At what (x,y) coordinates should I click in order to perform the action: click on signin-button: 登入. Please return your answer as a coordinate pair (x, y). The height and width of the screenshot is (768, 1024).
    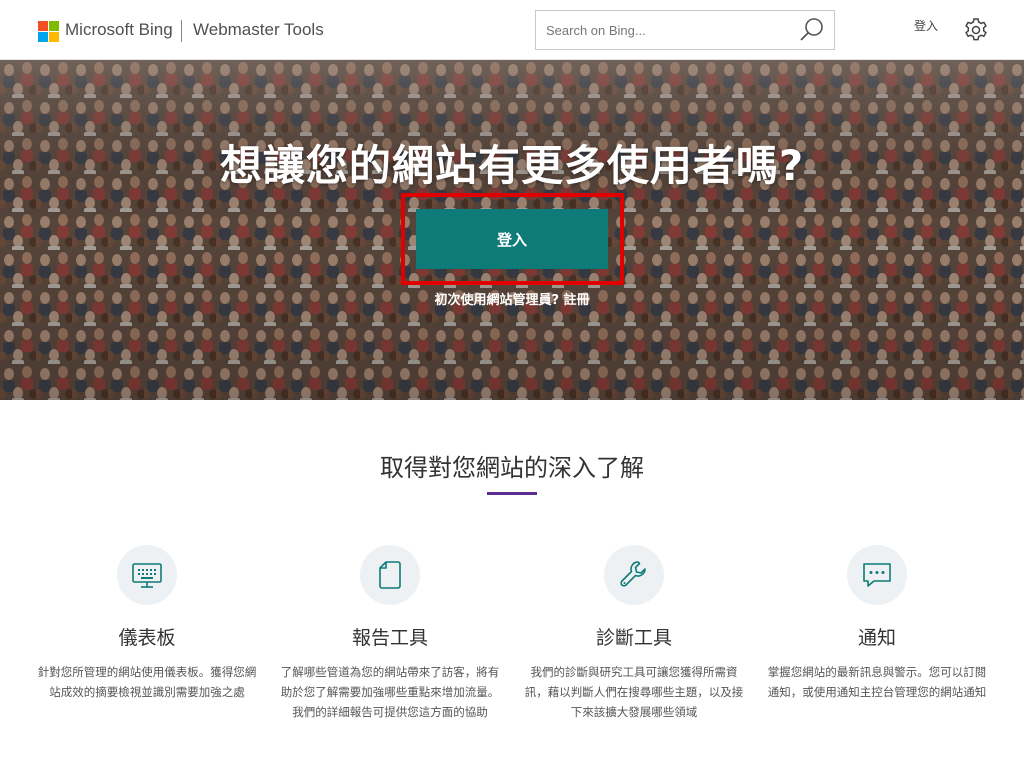
    Looking at the image, I should click on (512, 239).